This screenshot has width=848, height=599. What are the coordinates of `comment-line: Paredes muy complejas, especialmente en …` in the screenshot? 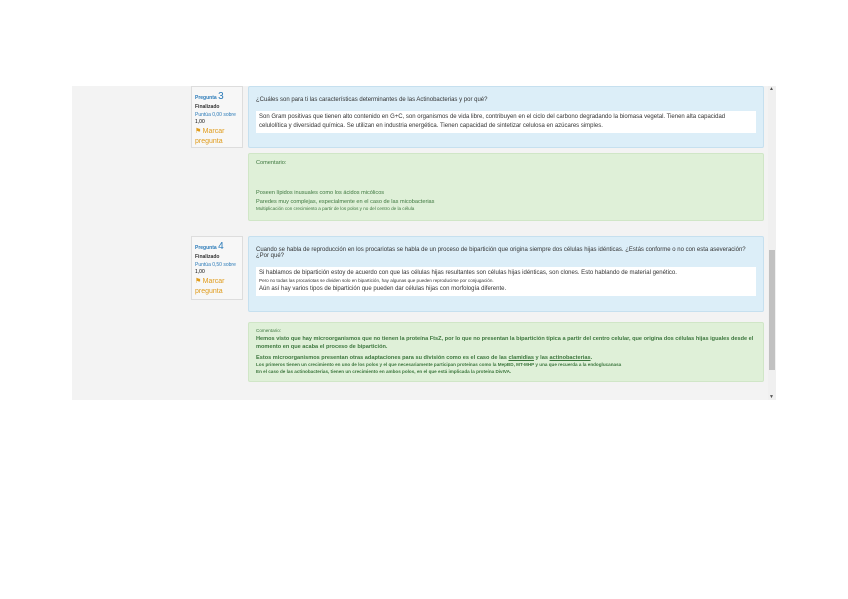 It's located at (345, 201).